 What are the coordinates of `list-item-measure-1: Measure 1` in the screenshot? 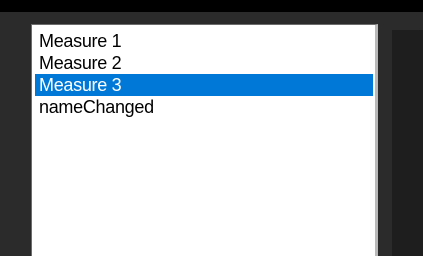 It's located at (204, 41).